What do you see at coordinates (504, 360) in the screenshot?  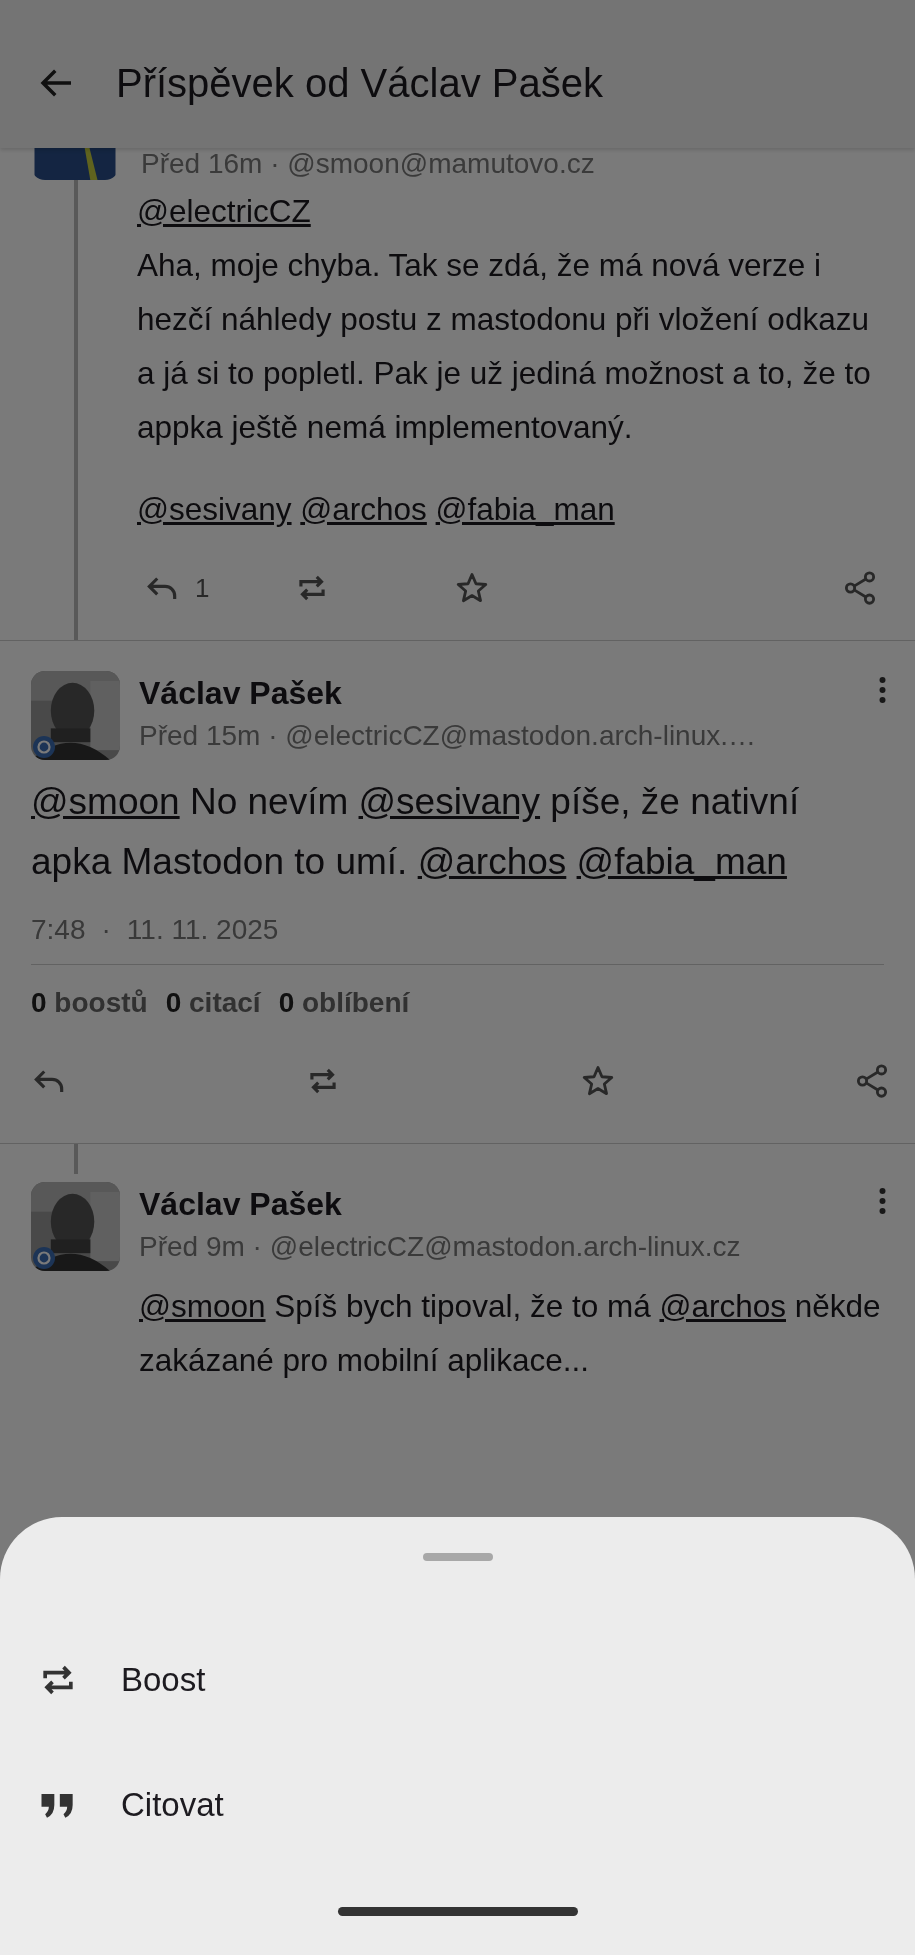 I see `post-text: @electricCZ Aha, moje chyba. Tak se zdá, že má nová verze i hezčí náhledy postu z mastodonu při vložení odkazu a já si to popletl. Pak je už jediná možnost a to, že to appka ještě nemá implementovaný. @sesivany @archos @fabia_man` at bounding box center [504, 360].